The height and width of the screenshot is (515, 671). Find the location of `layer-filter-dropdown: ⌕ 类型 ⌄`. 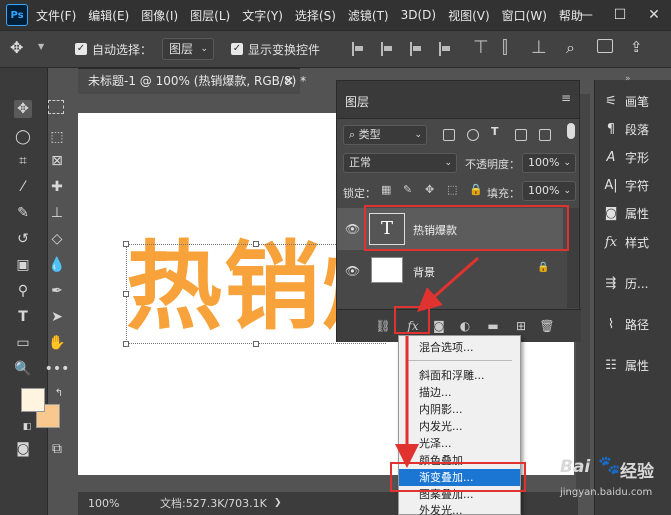

layer-filter-dropdown: ⌕ 类型 ⌄ is located at coordinates (385, 135).